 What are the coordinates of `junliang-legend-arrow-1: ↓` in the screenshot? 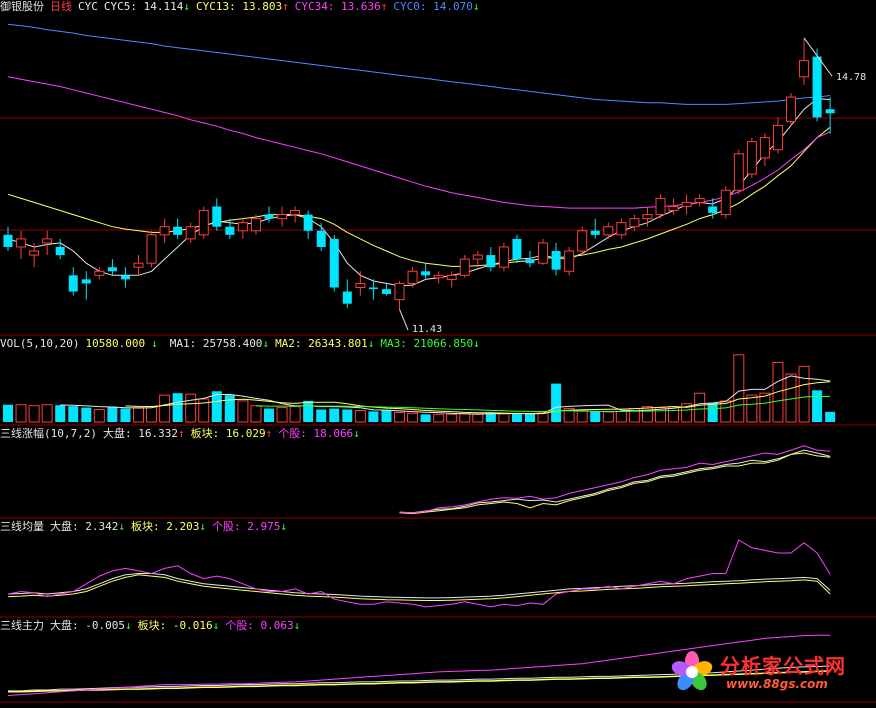 It's located at (202, 526).